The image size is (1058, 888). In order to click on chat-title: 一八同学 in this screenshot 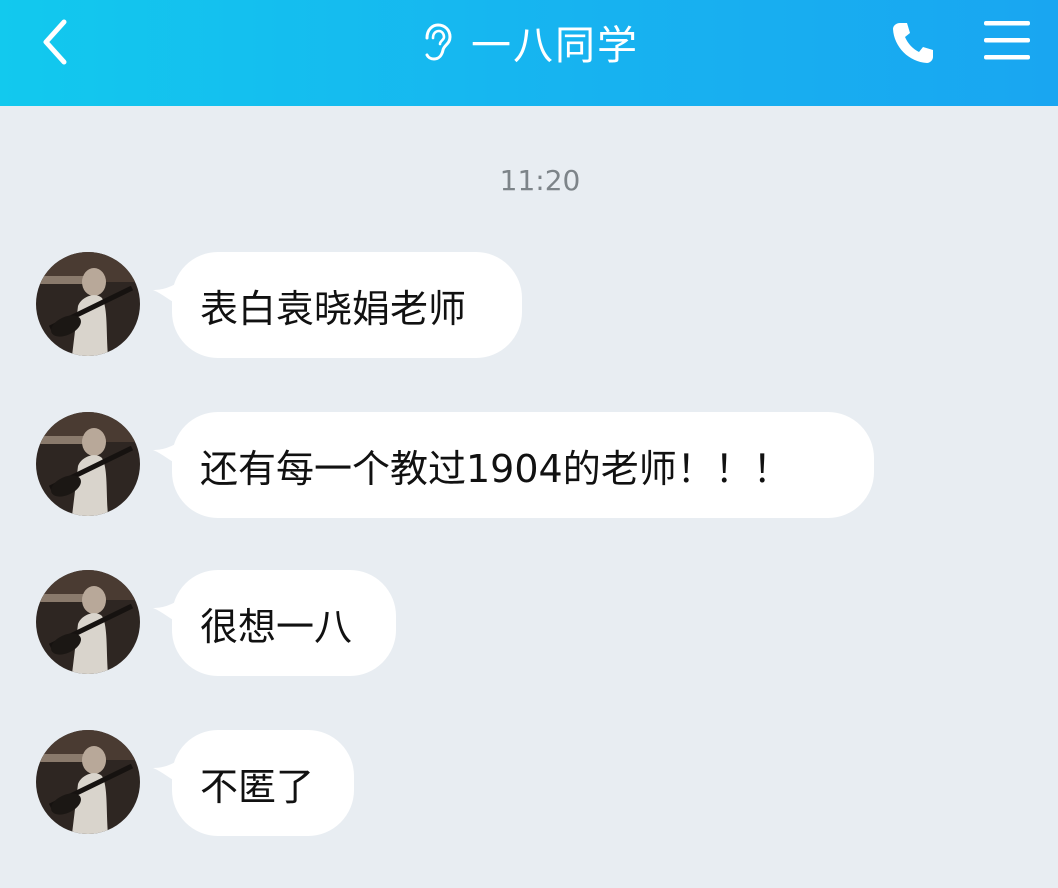, I will do `click(555, 46)`.